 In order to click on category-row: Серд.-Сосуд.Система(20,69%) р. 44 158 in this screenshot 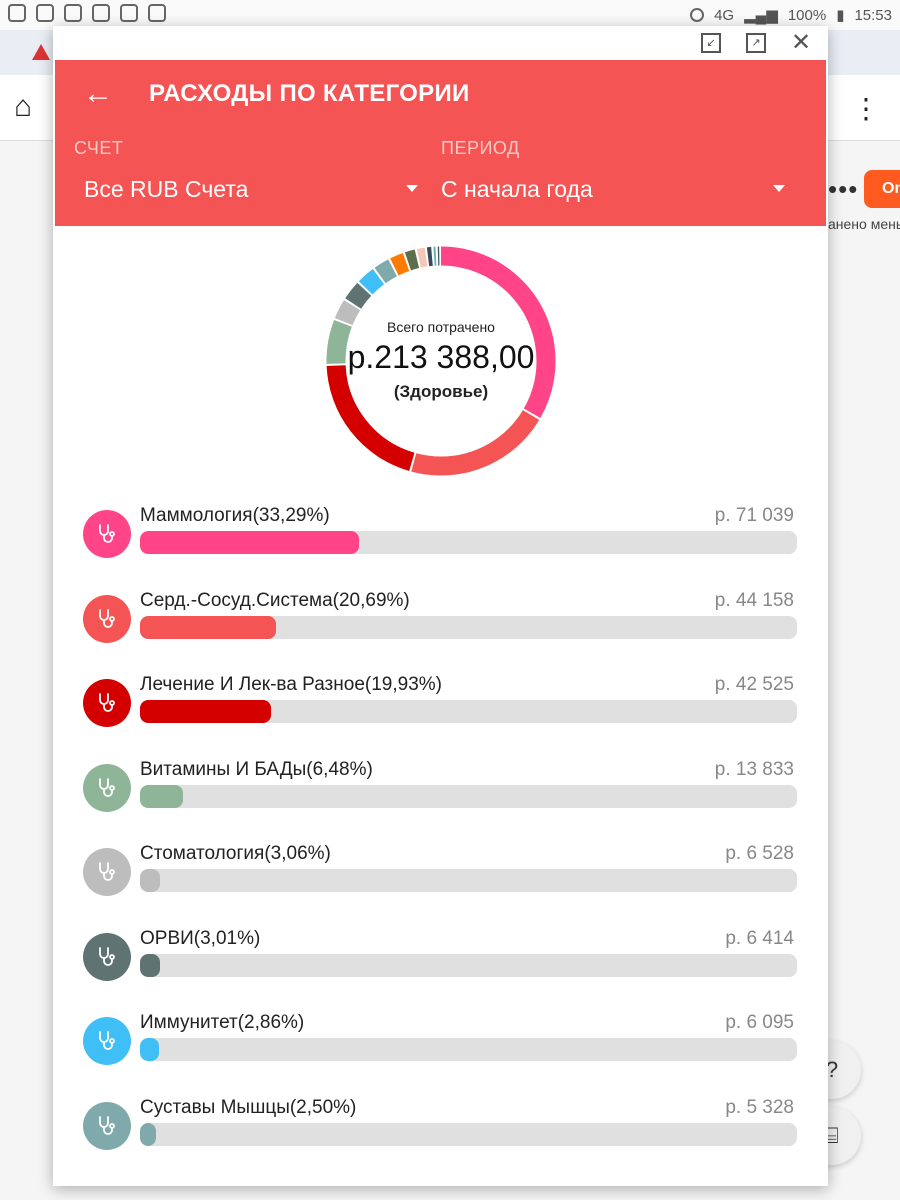, I will do `click(440, 623)`.